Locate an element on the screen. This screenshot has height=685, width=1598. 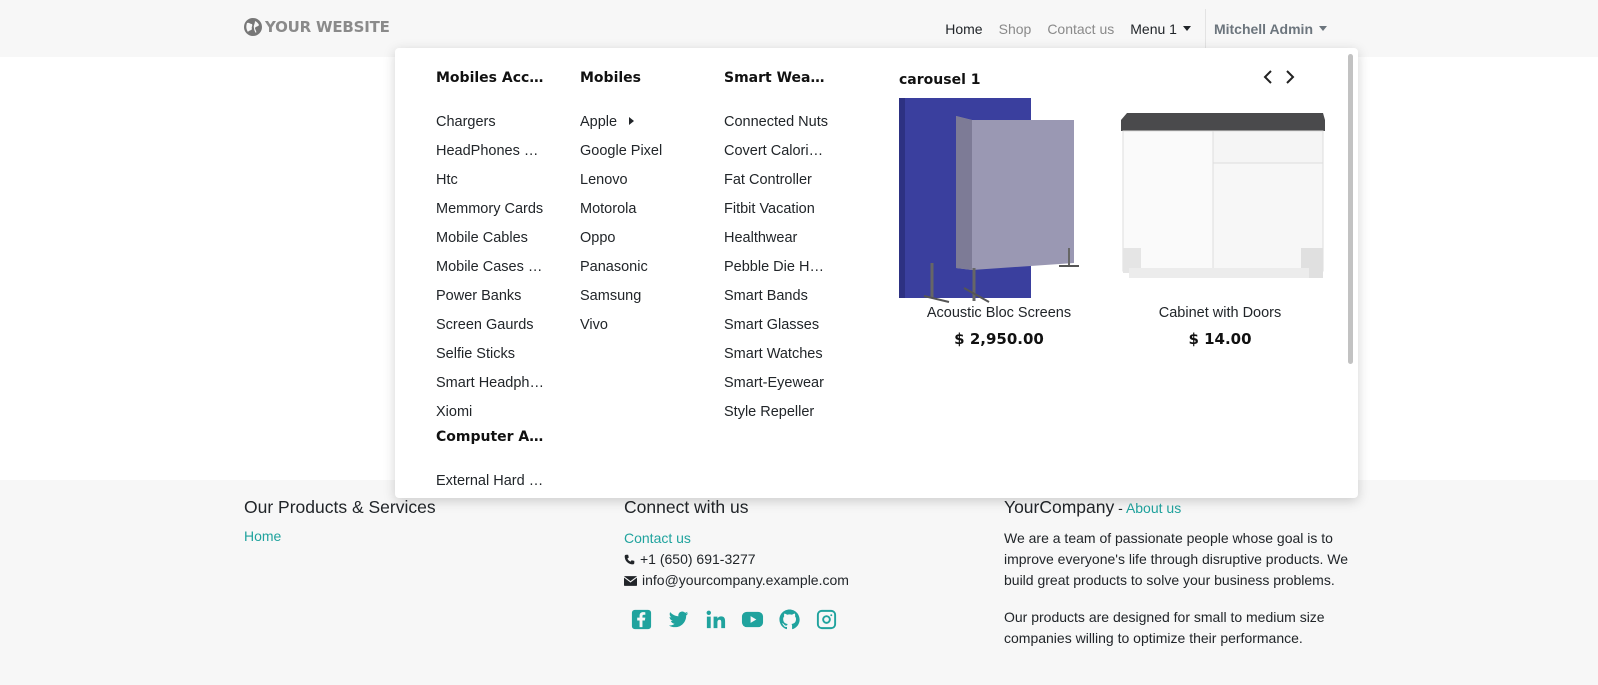
footer-products-title: Our Products & Services is located at coordinates (340, 507).